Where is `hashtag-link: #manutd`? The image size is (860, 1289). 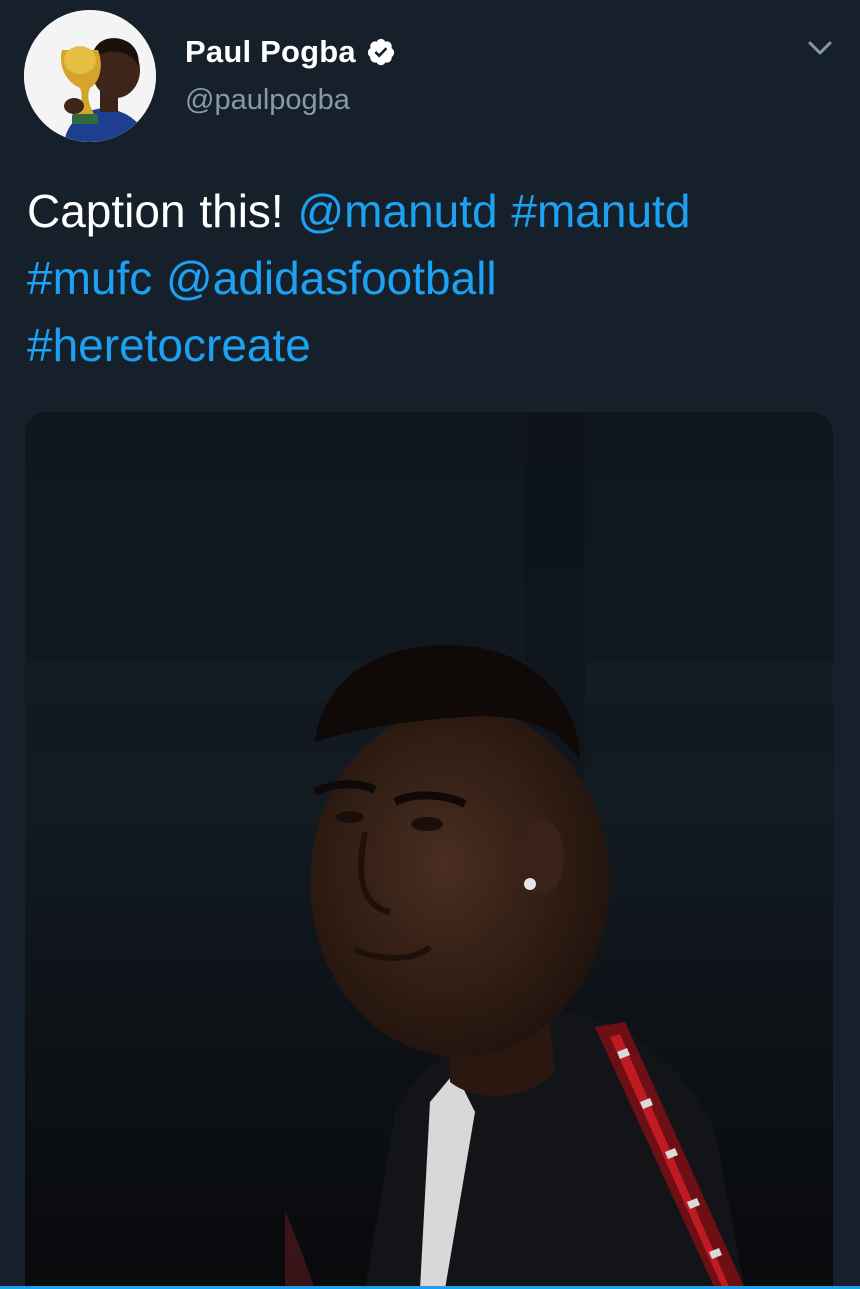 hashtag-link: #manutd is located at coordinates (600, 211).